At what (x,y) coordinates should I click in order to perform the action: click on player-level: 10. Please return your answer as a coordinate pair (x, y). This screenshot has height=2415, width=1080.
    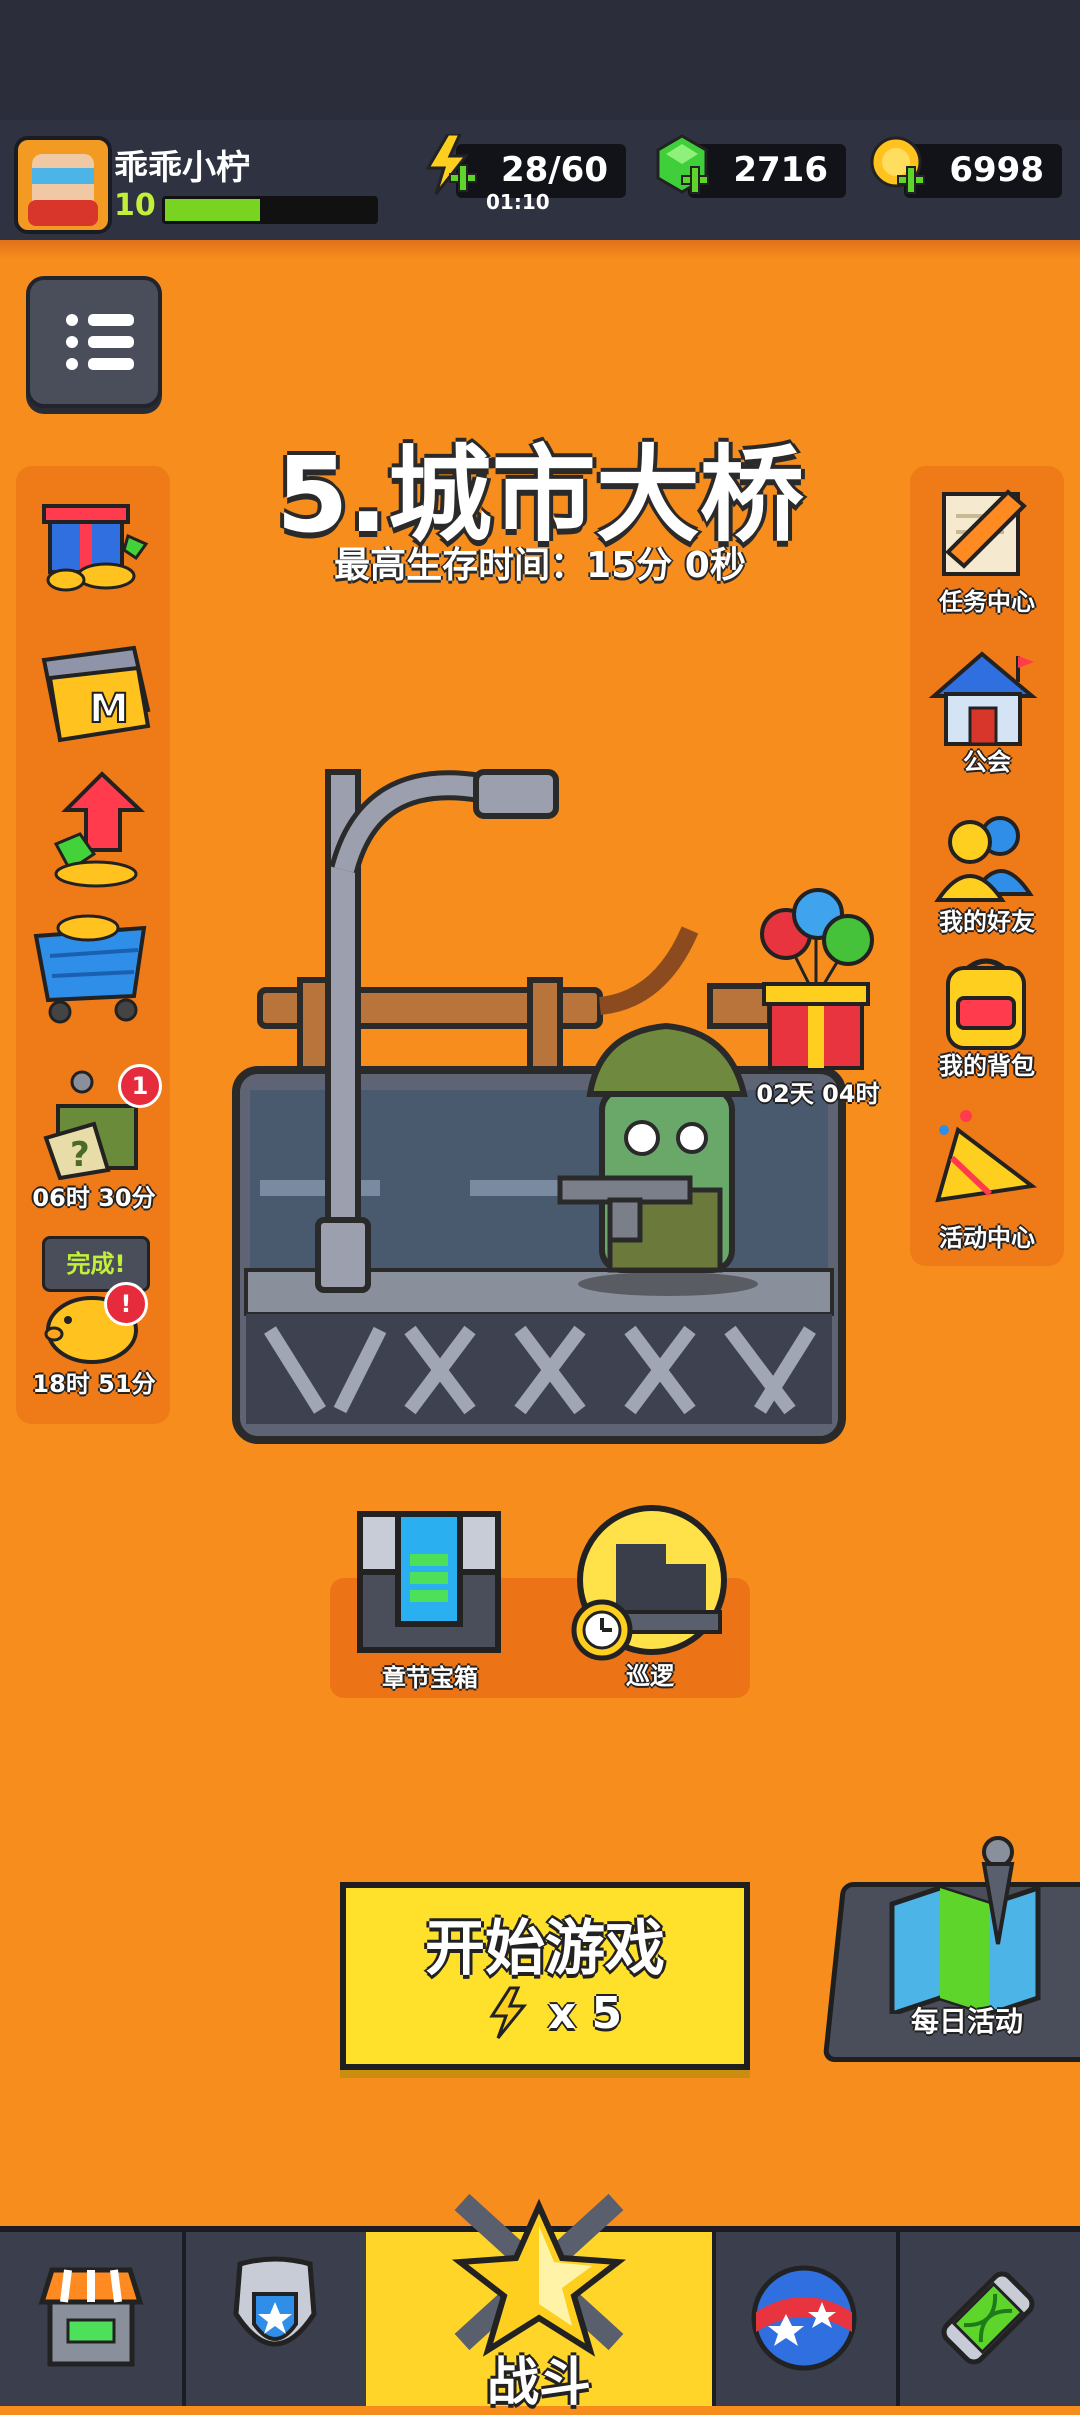
    Looking at the image, I should click on (135, 205).